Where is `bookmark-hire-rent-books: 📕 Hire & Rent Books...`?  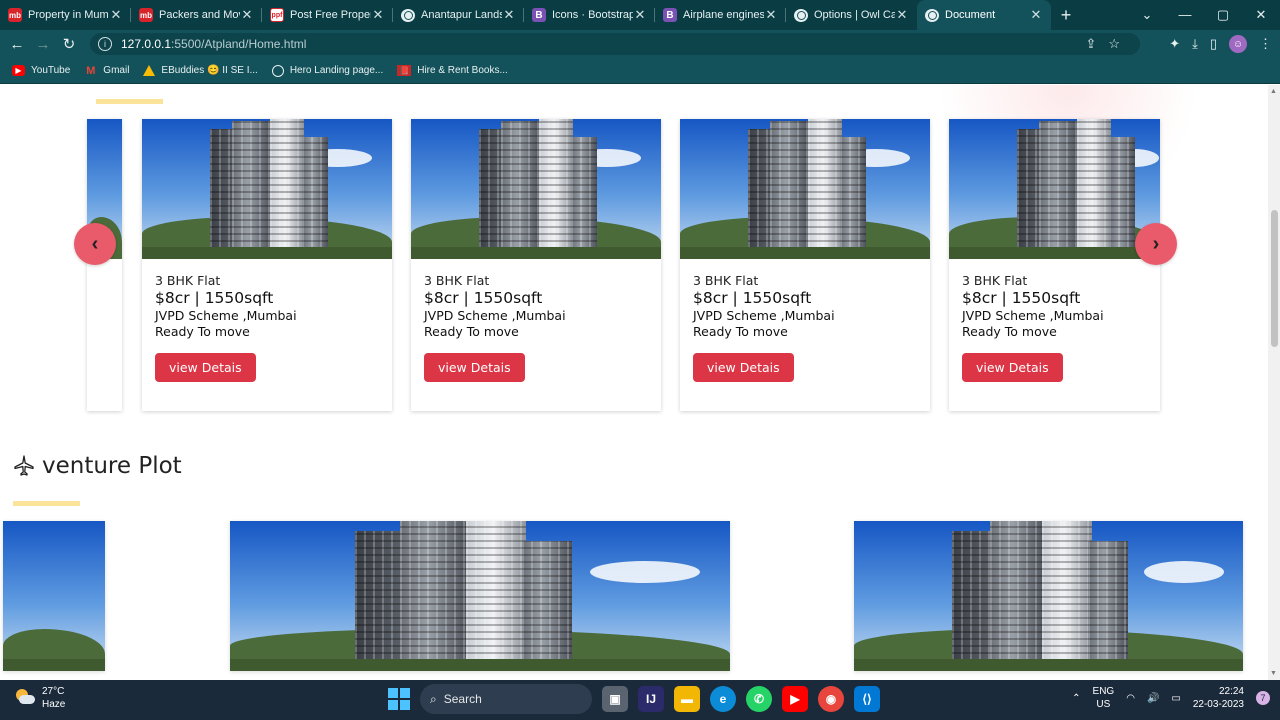
bookmark-hire-rent-books: 📕 Hire & Rent Books... is located at coordinates (452, 70).